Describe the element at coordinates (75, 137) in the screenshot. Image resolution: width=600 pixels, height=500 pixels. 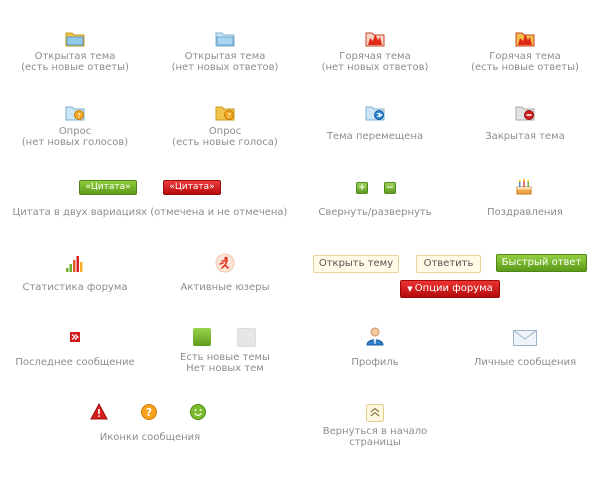
I see `caption-poll-none: Опрос (нет новых голосов)` at that location.